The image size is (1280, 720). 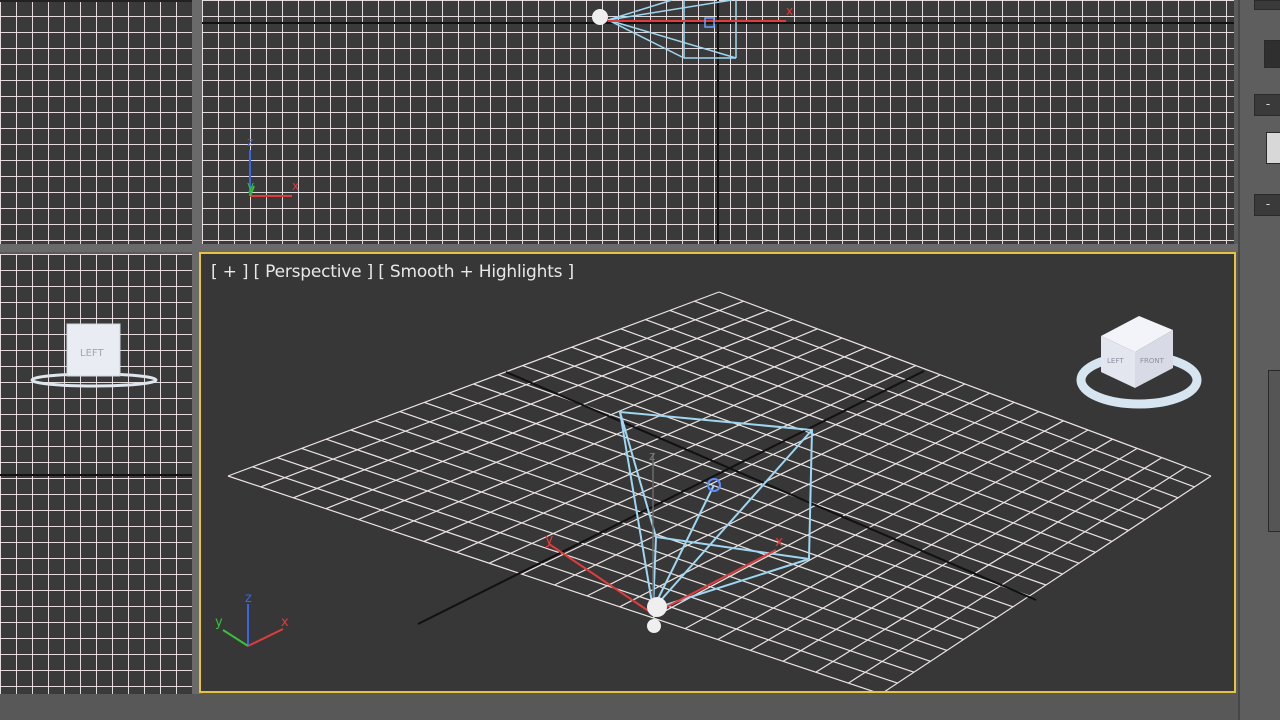 I want to click on panel-top-button, so click(x=1267, y=5).